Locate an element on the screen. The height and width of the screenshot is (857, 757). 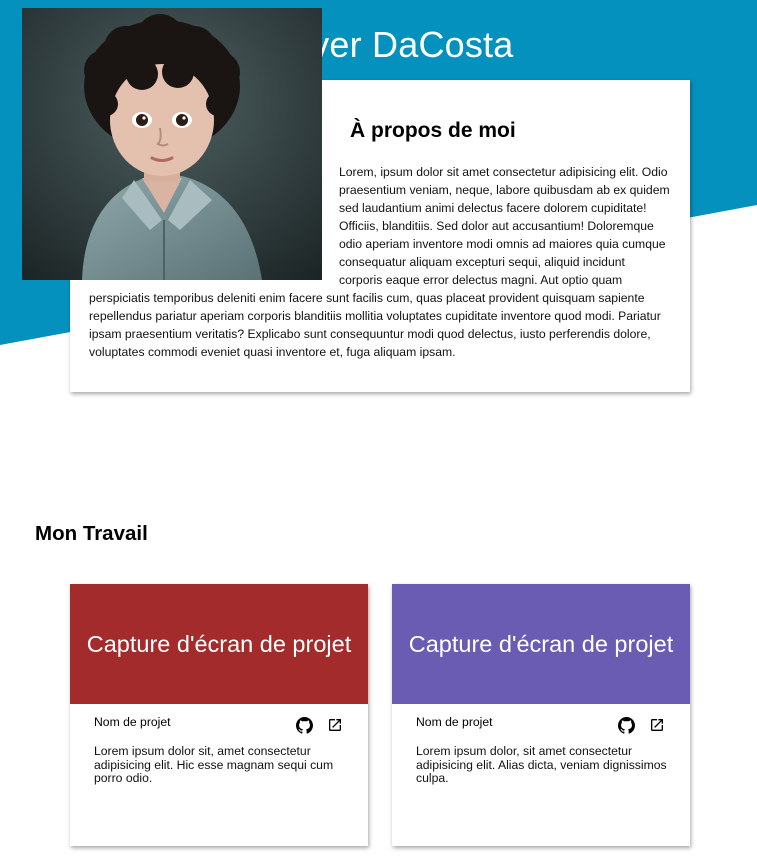
about-title: À propos de moi is located at coordinates (433, 130).